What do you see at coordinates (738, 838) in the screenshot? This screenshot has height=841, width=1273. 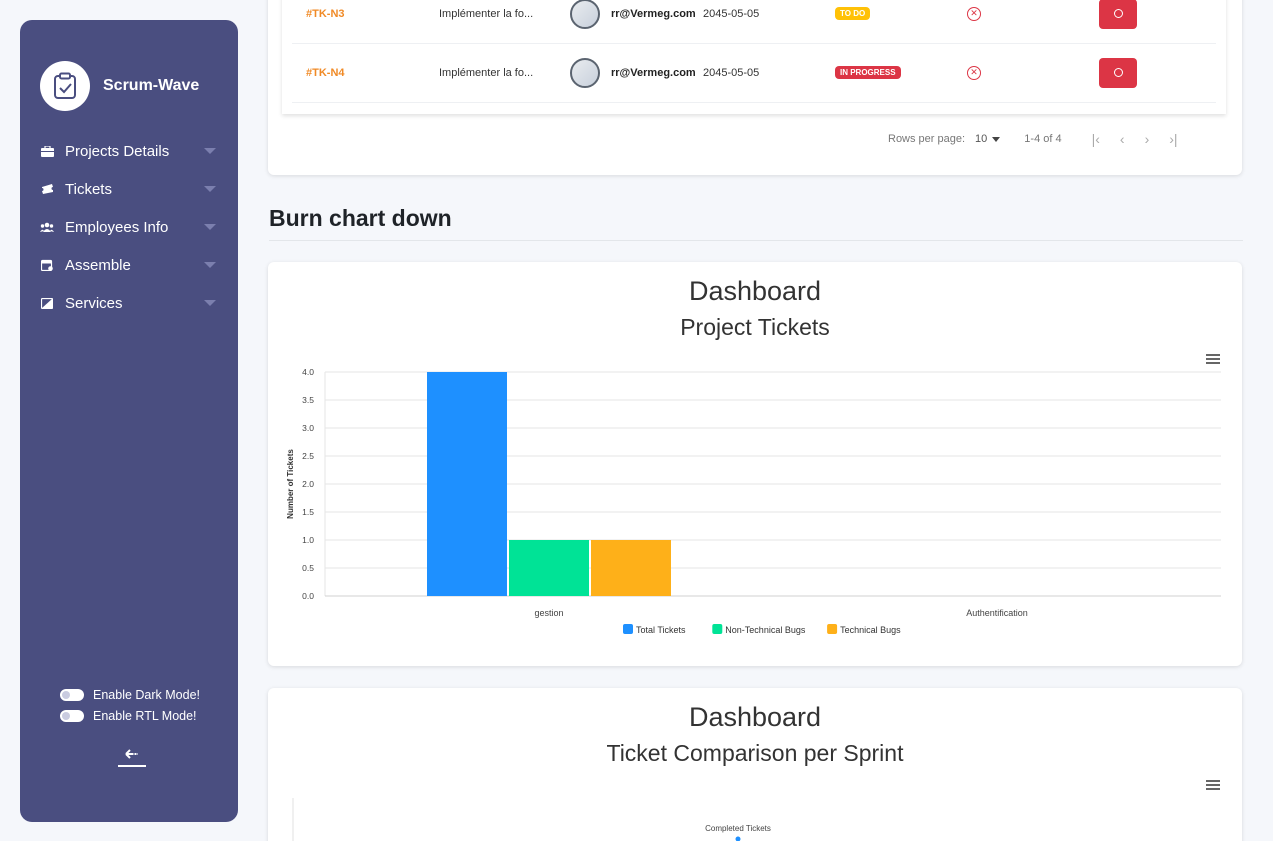 I see `data-point` at bounding box center [738, 838].